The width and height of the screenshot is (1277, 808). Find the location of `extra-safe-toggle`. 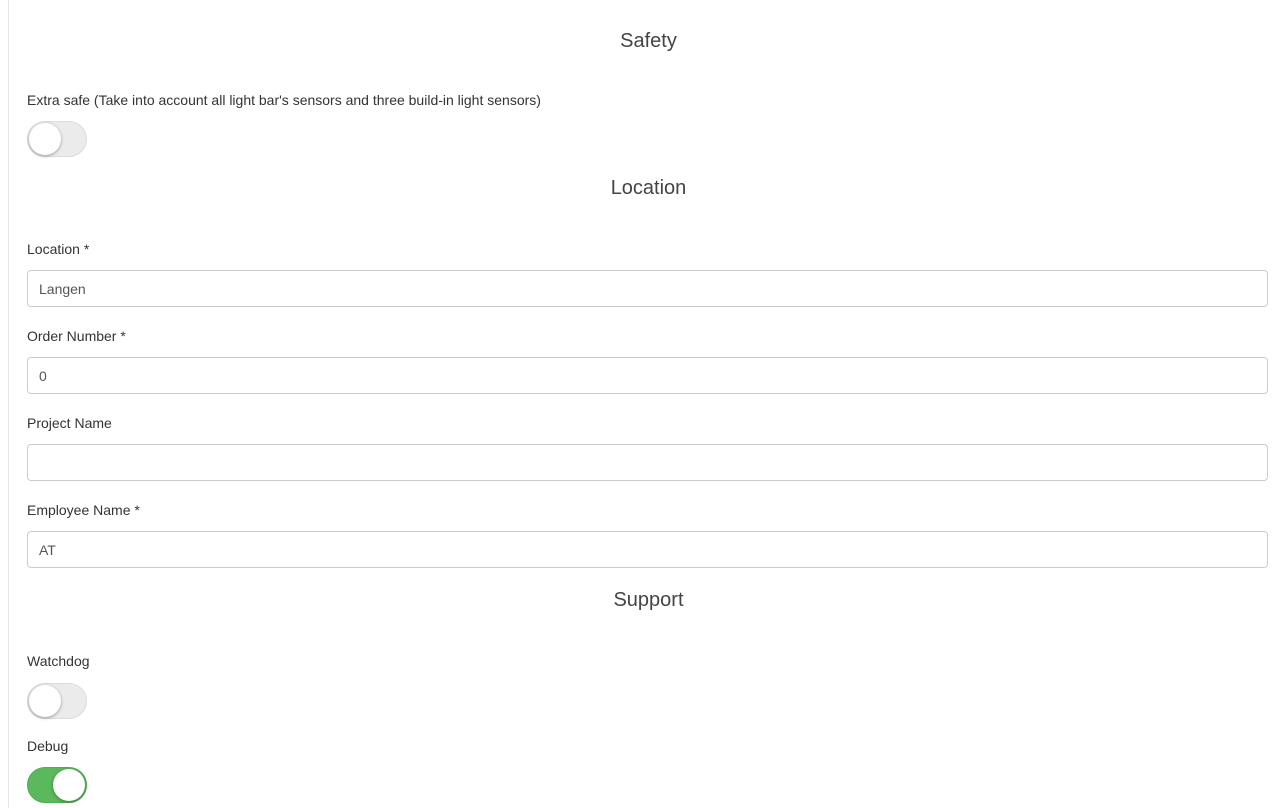

extra-safe-toggle is located at coordinates (57, 139).